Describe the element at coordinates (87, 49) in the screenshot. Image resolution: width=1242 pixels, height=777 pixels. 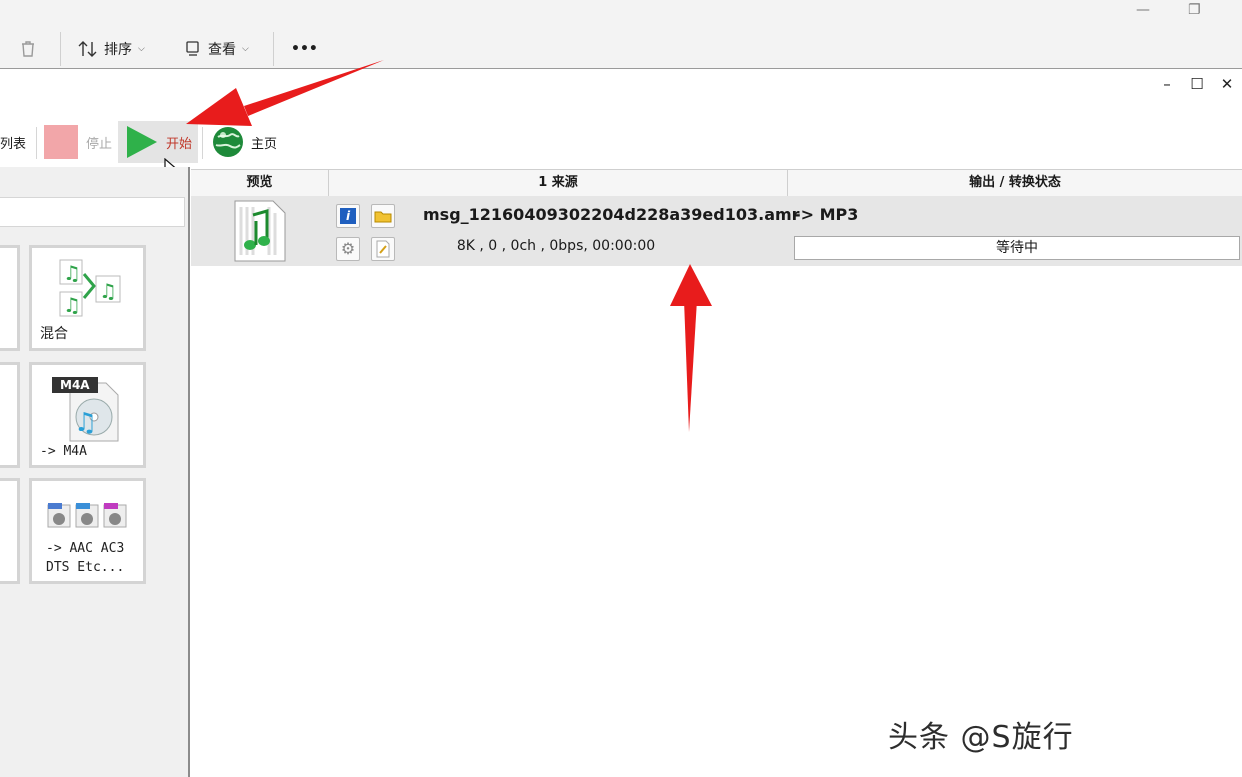
I see `sort-icon` at that location.